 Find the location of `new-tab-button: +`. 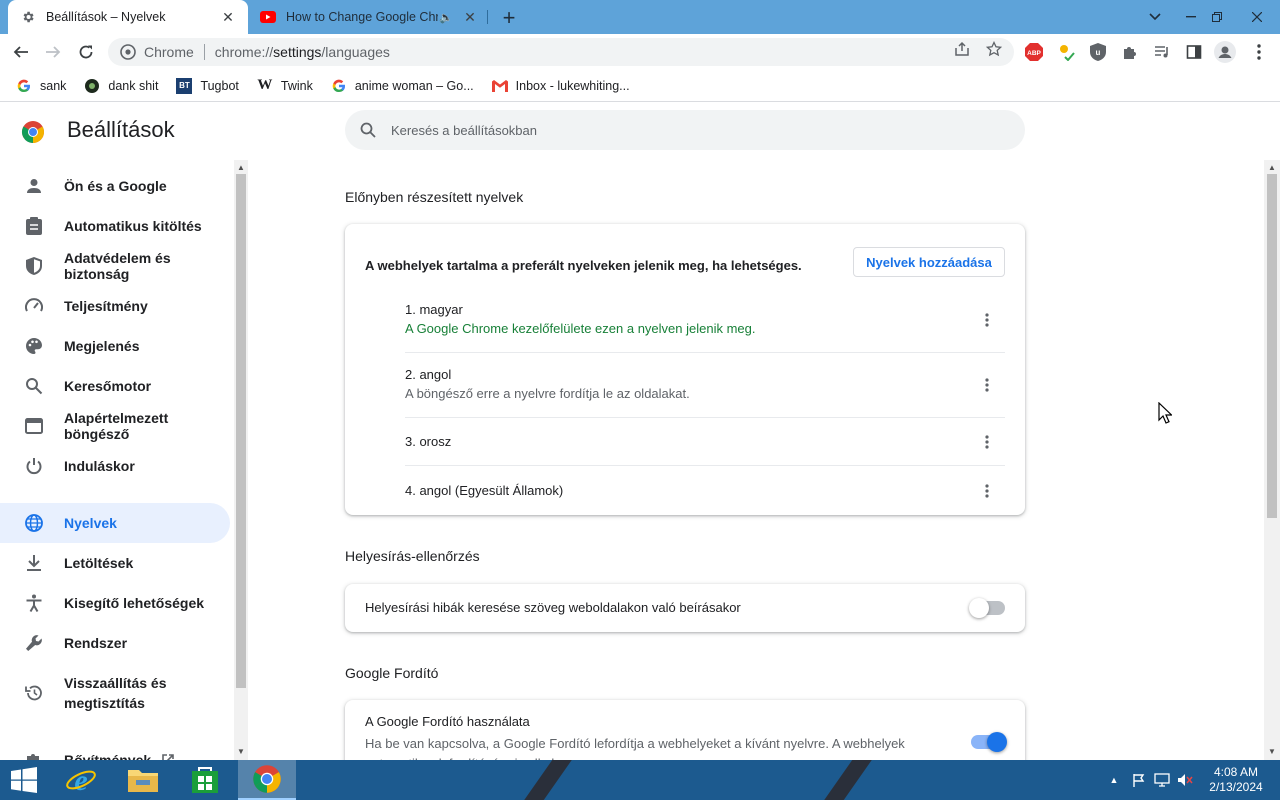

new-tab-button: + is located at coordinates (509, 17).